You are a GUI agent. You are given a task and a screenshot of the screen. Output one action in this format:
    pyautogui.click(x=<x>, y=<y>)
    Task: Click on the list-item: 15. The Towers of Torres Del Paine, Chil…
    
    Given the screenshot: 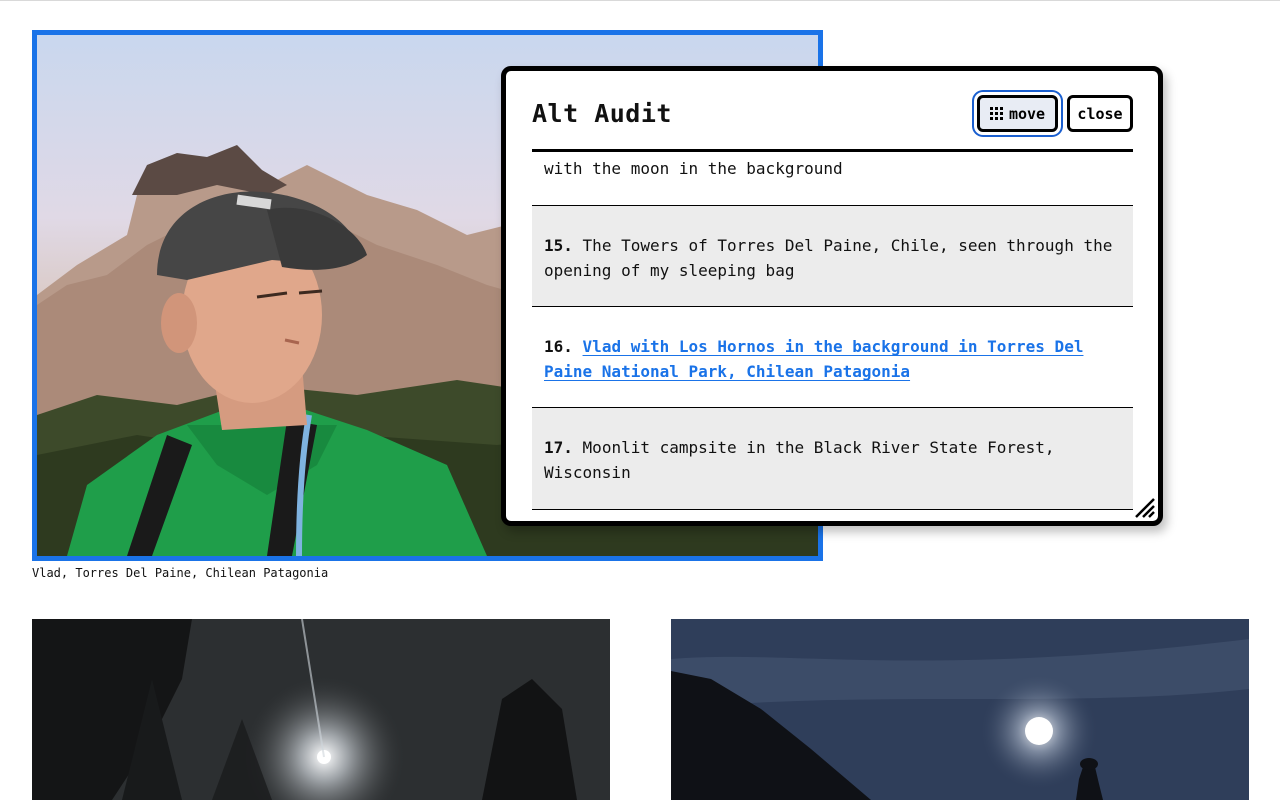 What is the action you would take?
    pyautogui.click(x=832, y=256)
    